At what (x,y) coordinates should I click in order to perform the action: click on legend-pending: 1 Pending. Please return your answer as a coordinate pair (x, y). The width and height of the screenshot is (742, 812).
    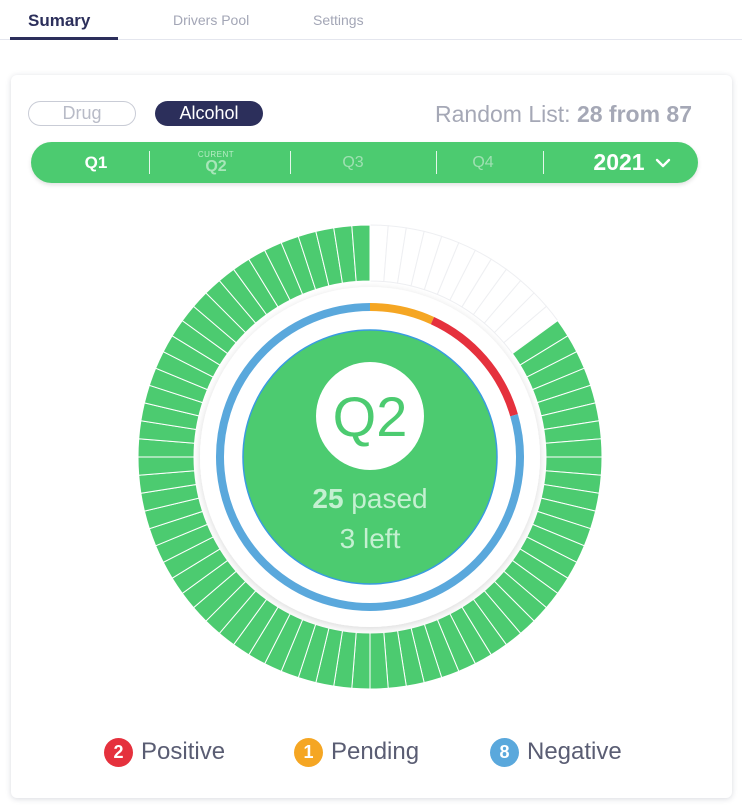
    Looking at the image, I should click on (356, 752).